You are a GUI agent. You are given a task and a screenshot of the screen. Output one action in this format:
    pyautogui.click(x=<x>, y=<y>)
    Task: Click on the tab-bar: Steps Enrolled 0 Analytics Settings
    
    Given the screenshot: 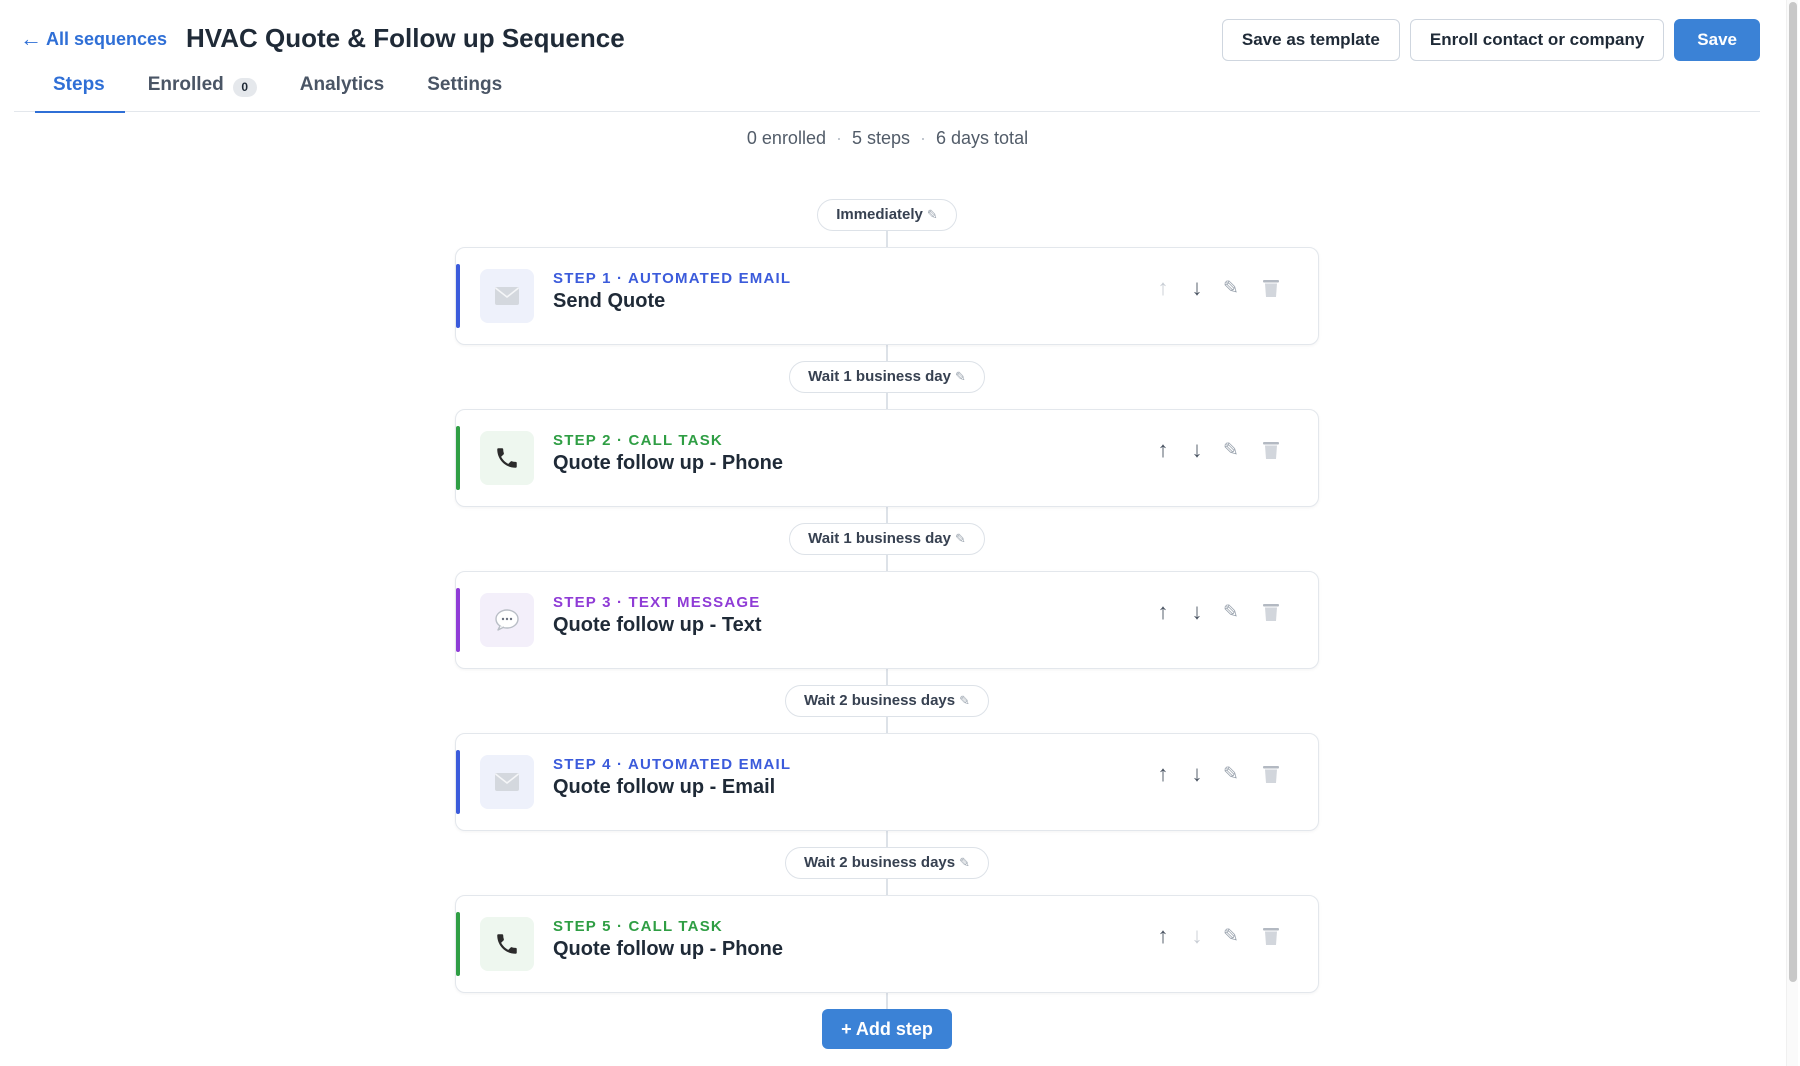 What is the action you would take?
    pyautogui.click(x=887, y=87)
    